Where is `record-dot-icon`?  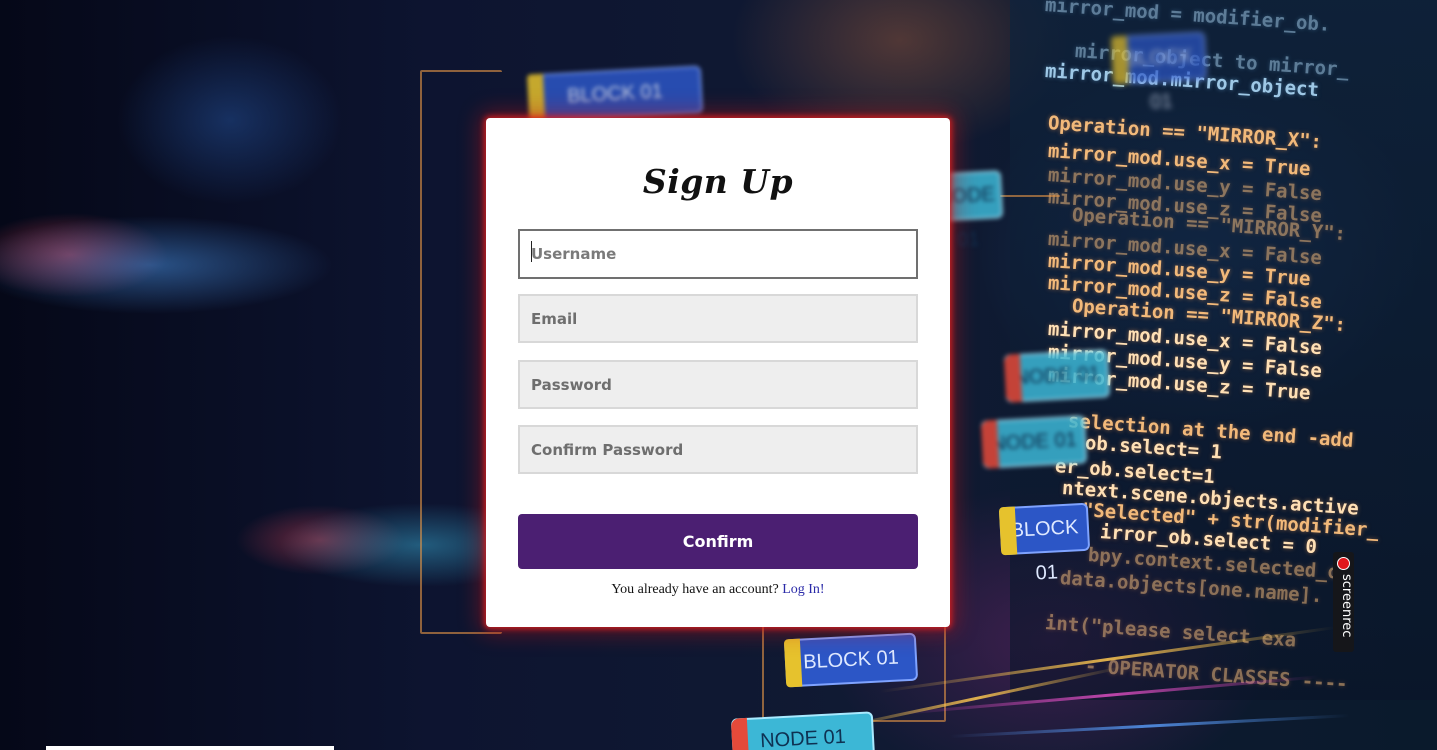 record-dot-icon is located at coordinates (1343, 563).